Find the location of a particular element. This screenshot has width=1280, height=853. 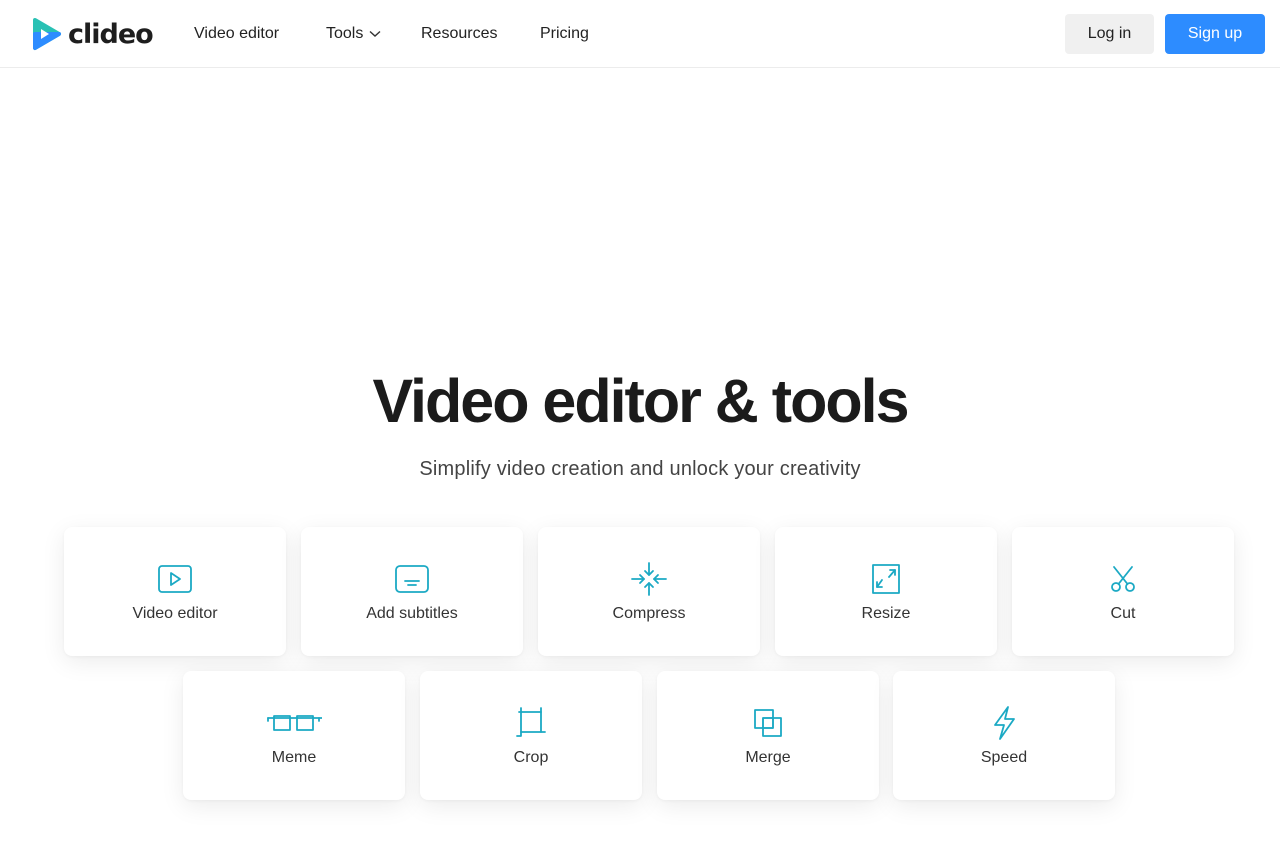

signup-button: Sign up is located at coordinates (1215, 34).